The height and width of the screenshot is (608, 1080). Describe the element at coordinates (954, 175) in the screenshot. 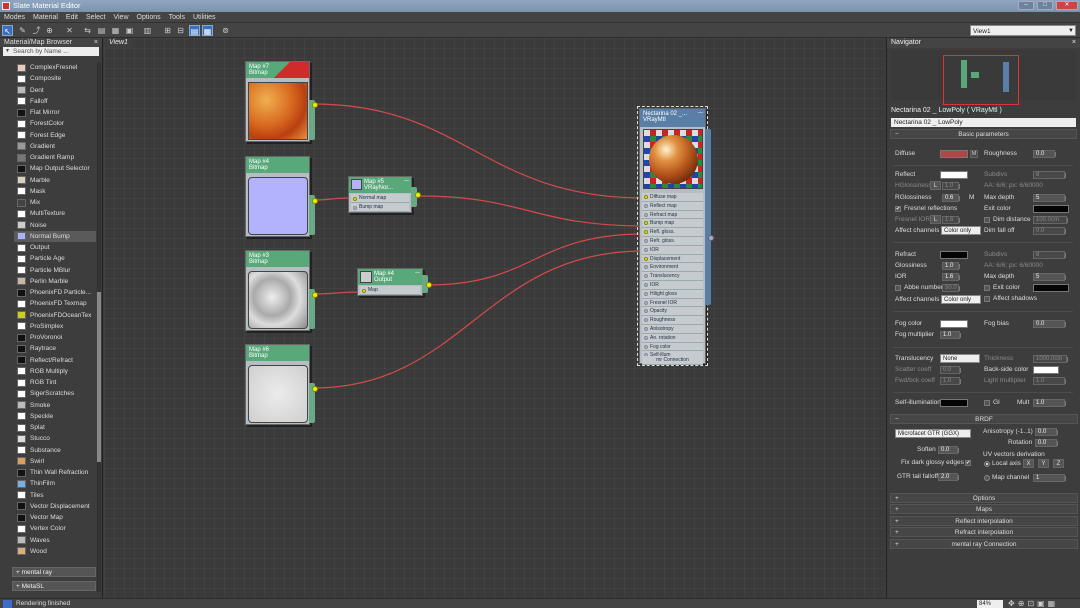

I see `reflect-color-swatch` at that location.